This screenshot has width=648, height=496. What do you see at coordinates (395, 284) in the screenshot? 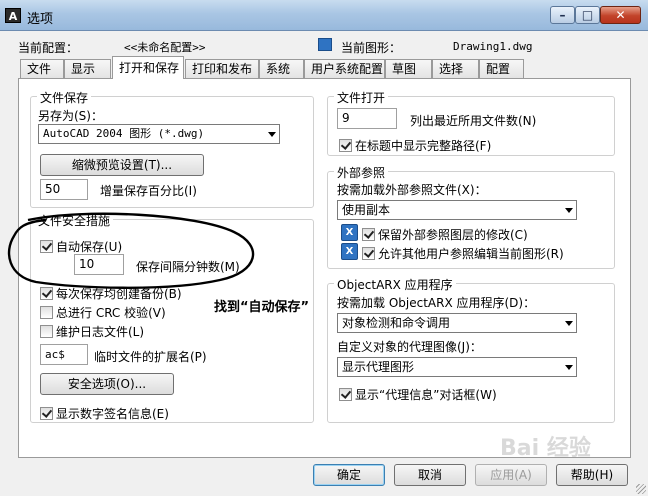
I see `objectarx-title: ObjectARX 应用程序` at bounding box center [395, 284].